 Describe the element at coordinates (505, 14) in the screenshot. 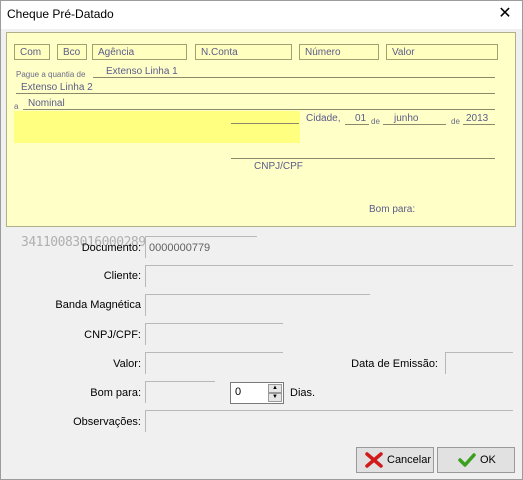

I see `close-button: ✕` at that location.